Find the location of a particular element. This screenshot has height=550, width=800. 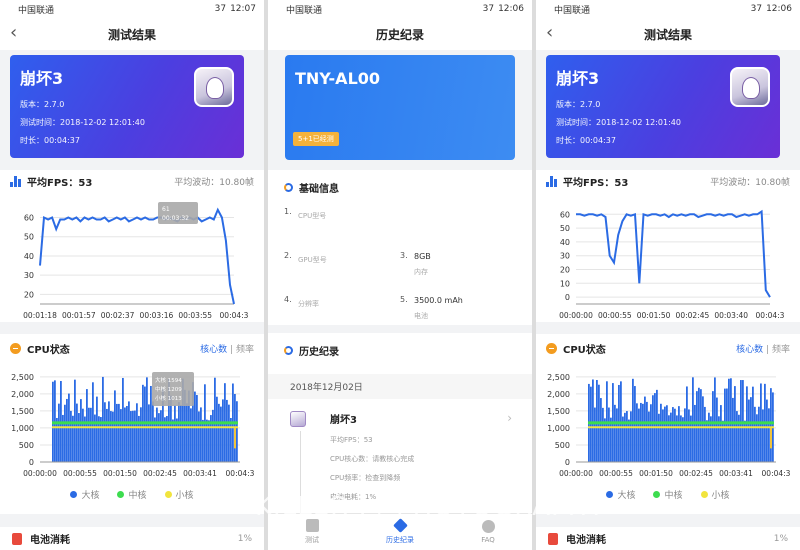

tab-test: 测试 is located at coordinates (312, 532).